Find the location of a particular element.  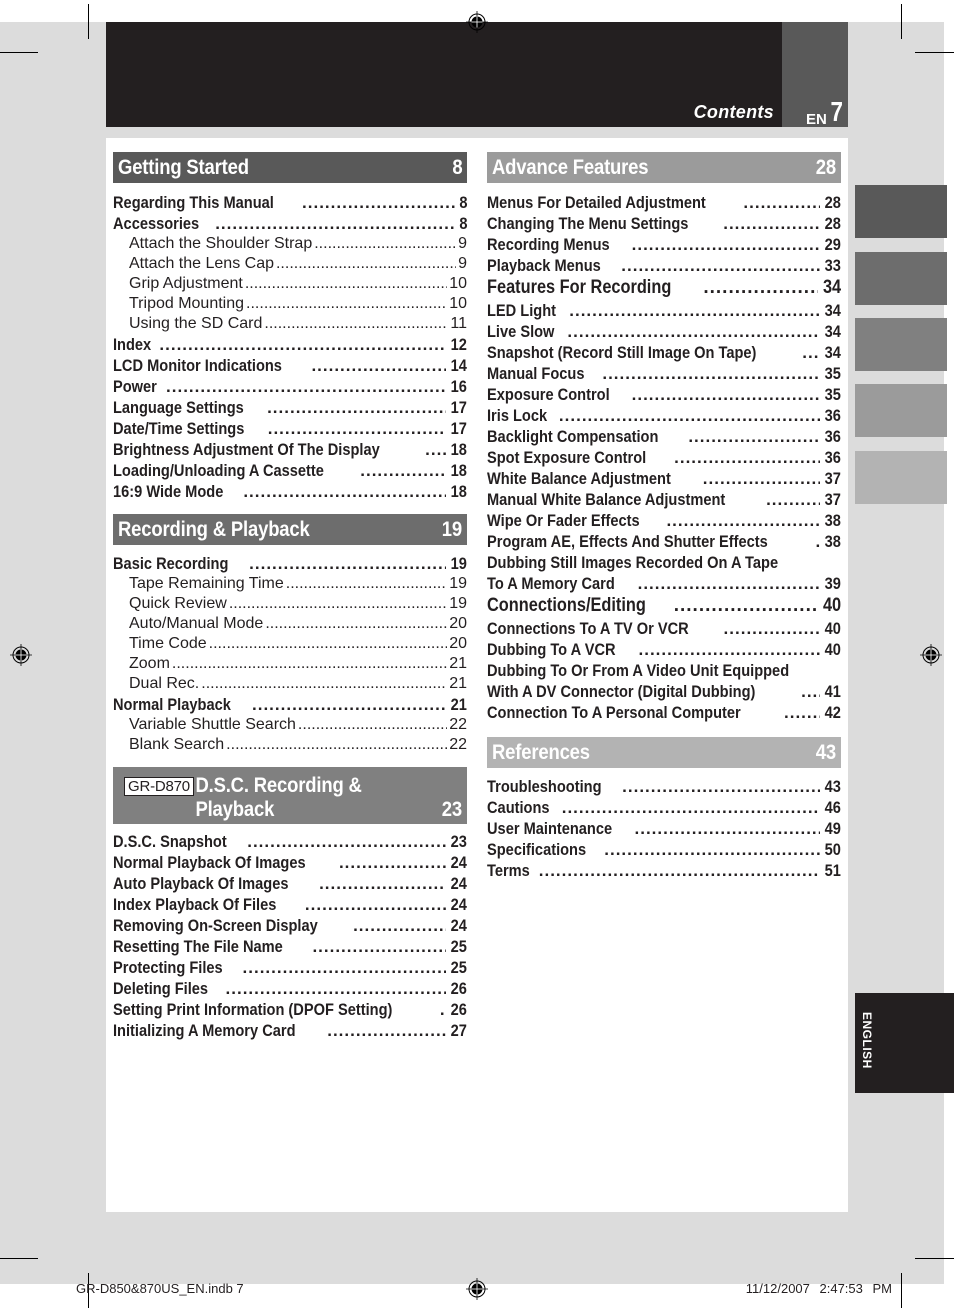

toc-entry: Quick Review 19 is located at coordinates (290, 604).